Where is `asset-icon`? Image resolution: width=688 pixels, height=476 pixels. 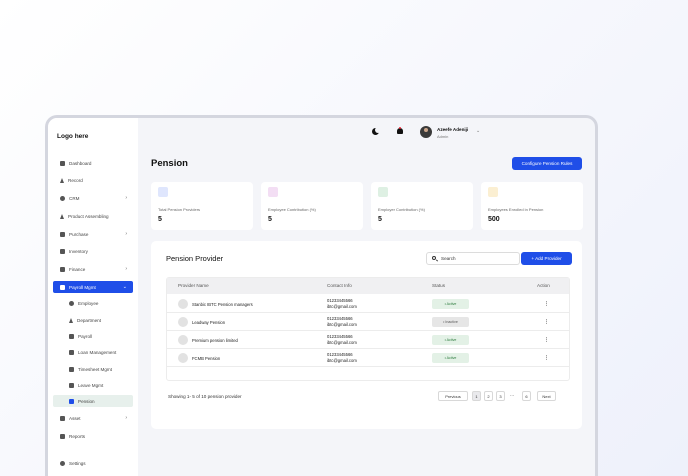
asset-icon is located at coordinates (62, 418).